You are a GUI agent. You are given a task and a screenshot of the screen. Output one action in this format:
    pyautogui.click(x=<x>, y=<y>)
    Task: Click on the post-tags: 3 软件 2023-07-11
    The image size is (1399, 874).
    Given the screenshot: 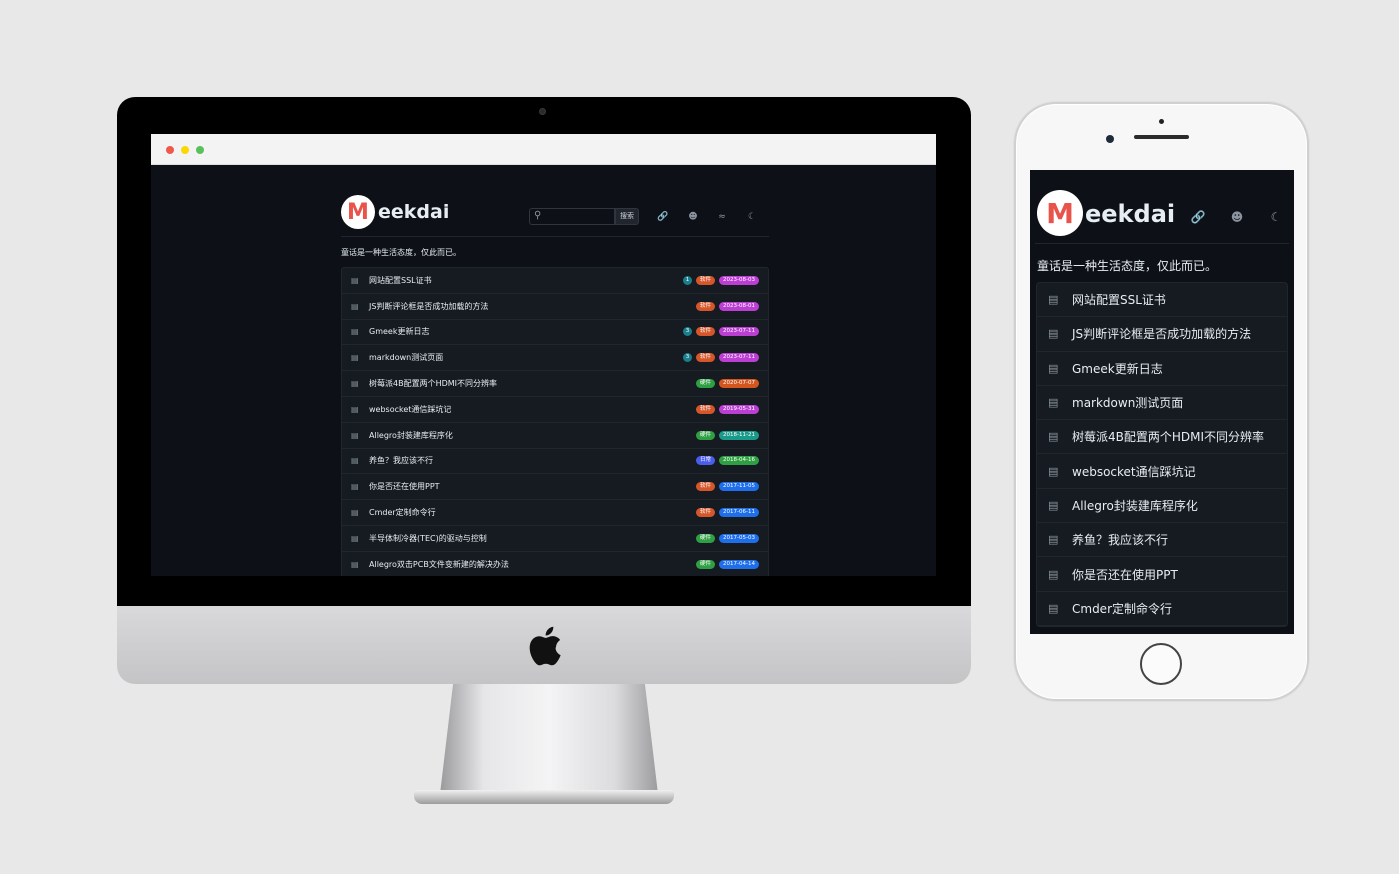 What is the action you would take?
    pyautogui.click(x=721, y=358)
    